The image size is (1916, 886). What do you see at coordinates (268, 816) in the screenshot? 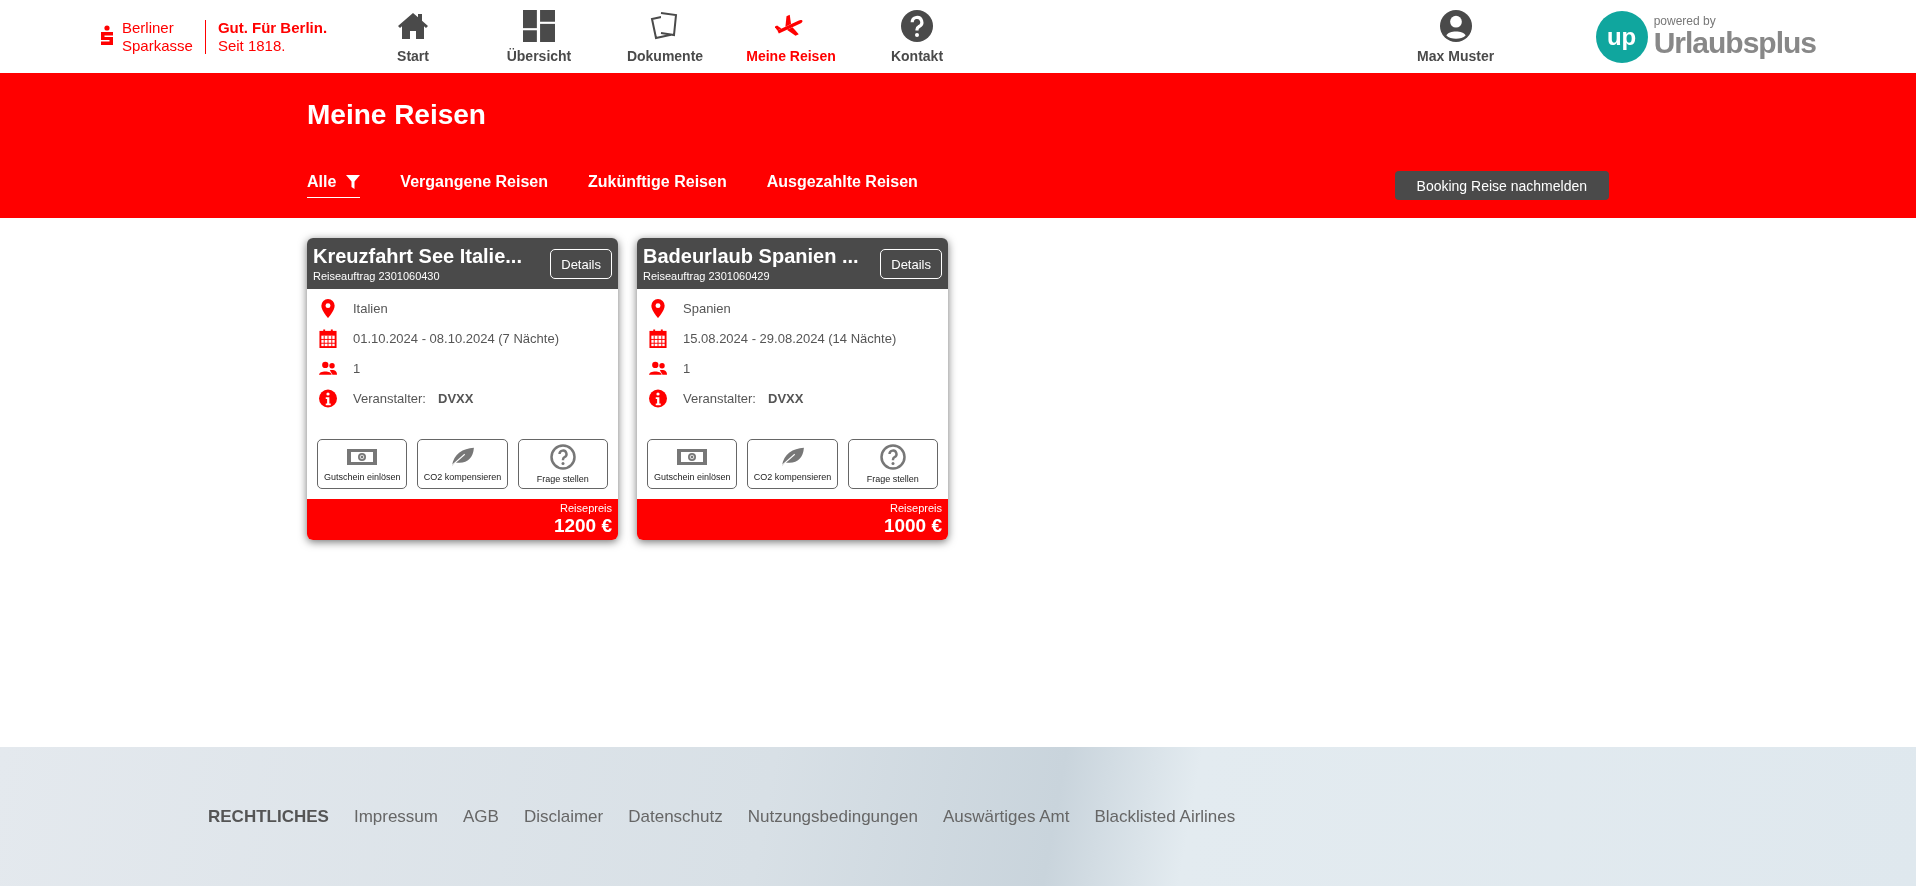
I see `footer-heading: RECHTLICHES` at bounding box center [268, 816].